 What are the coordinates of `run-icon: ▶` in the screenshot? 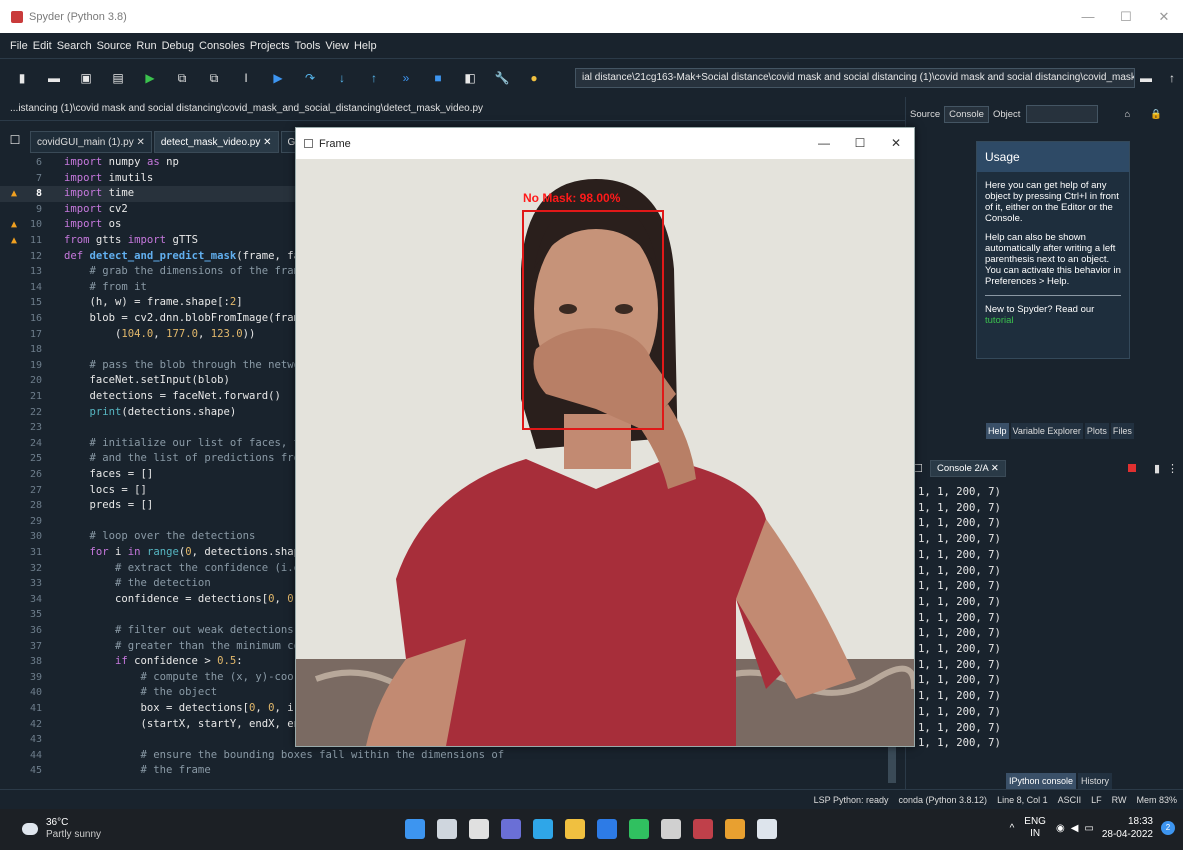 It's located at (150, 78).